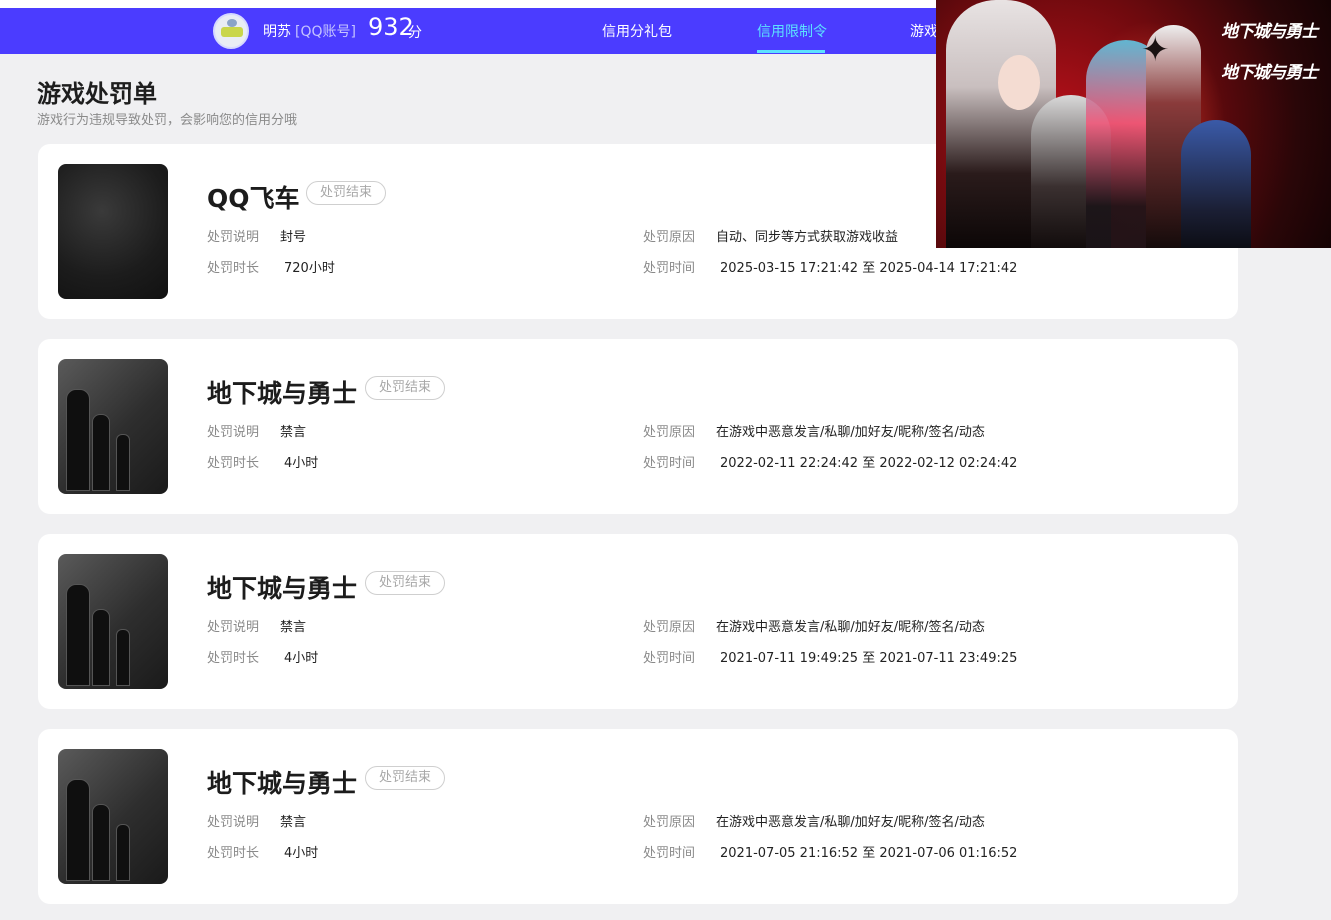  I want to click on game-title: QQ飞车, so click(253, 198).